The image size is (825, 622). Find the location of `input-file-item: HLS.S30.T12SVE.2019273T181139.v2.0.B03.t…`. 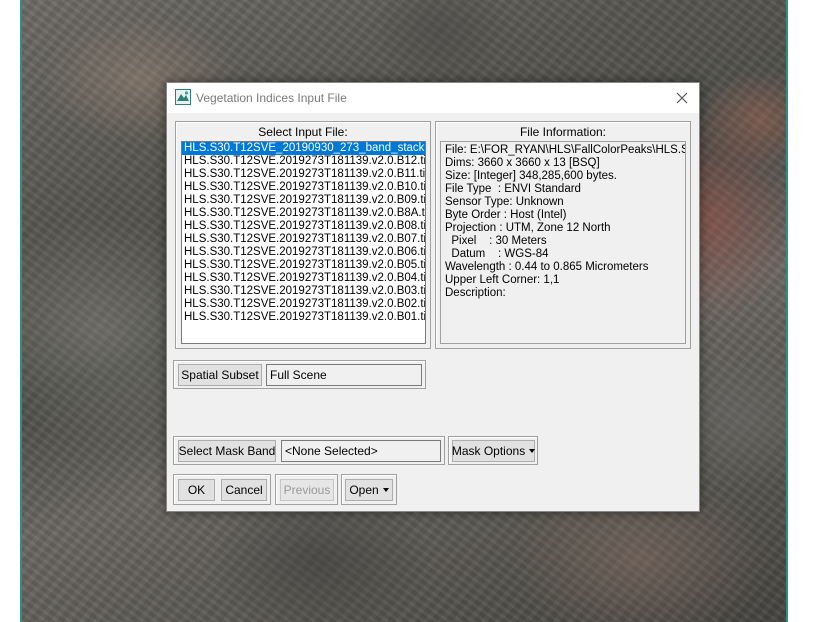

input-file-item: HLS.S30.T12SVE.2019273T181139.v2.0.B03.t… is located at coordinates (303, 291).